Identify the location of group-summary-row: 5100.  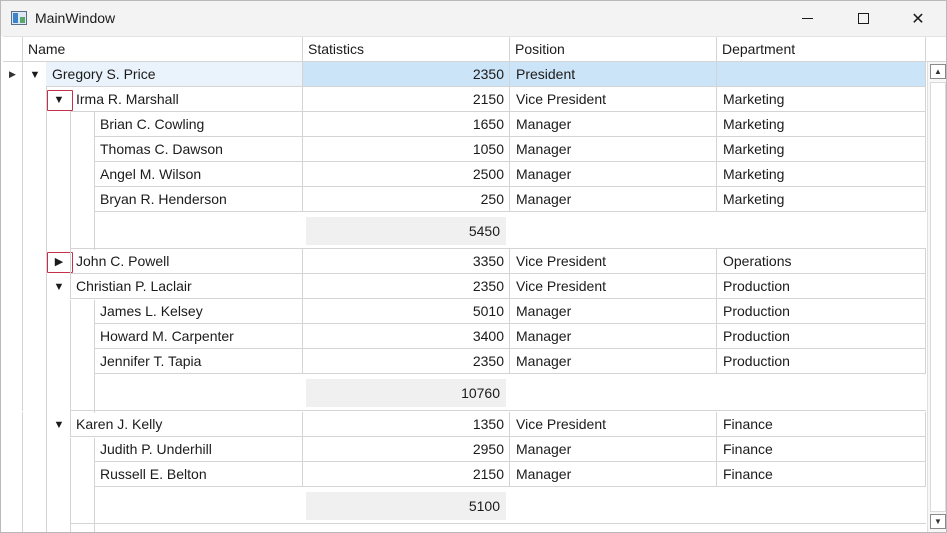
(464, 505).